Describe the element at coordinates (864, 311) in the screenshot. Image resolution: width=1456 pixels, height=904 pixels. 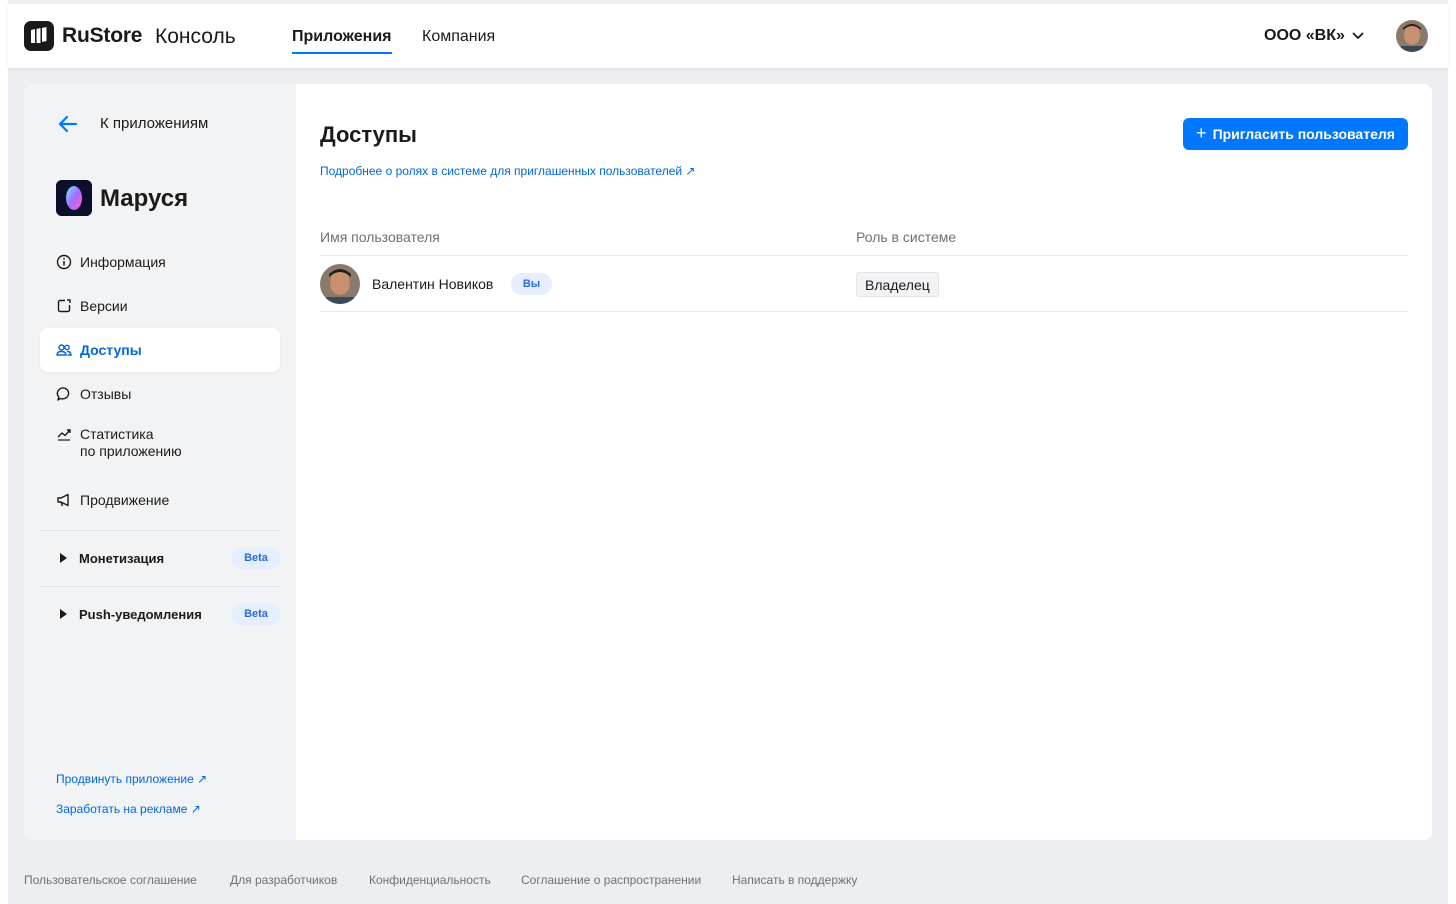
I see `table-row-divider` at that location.